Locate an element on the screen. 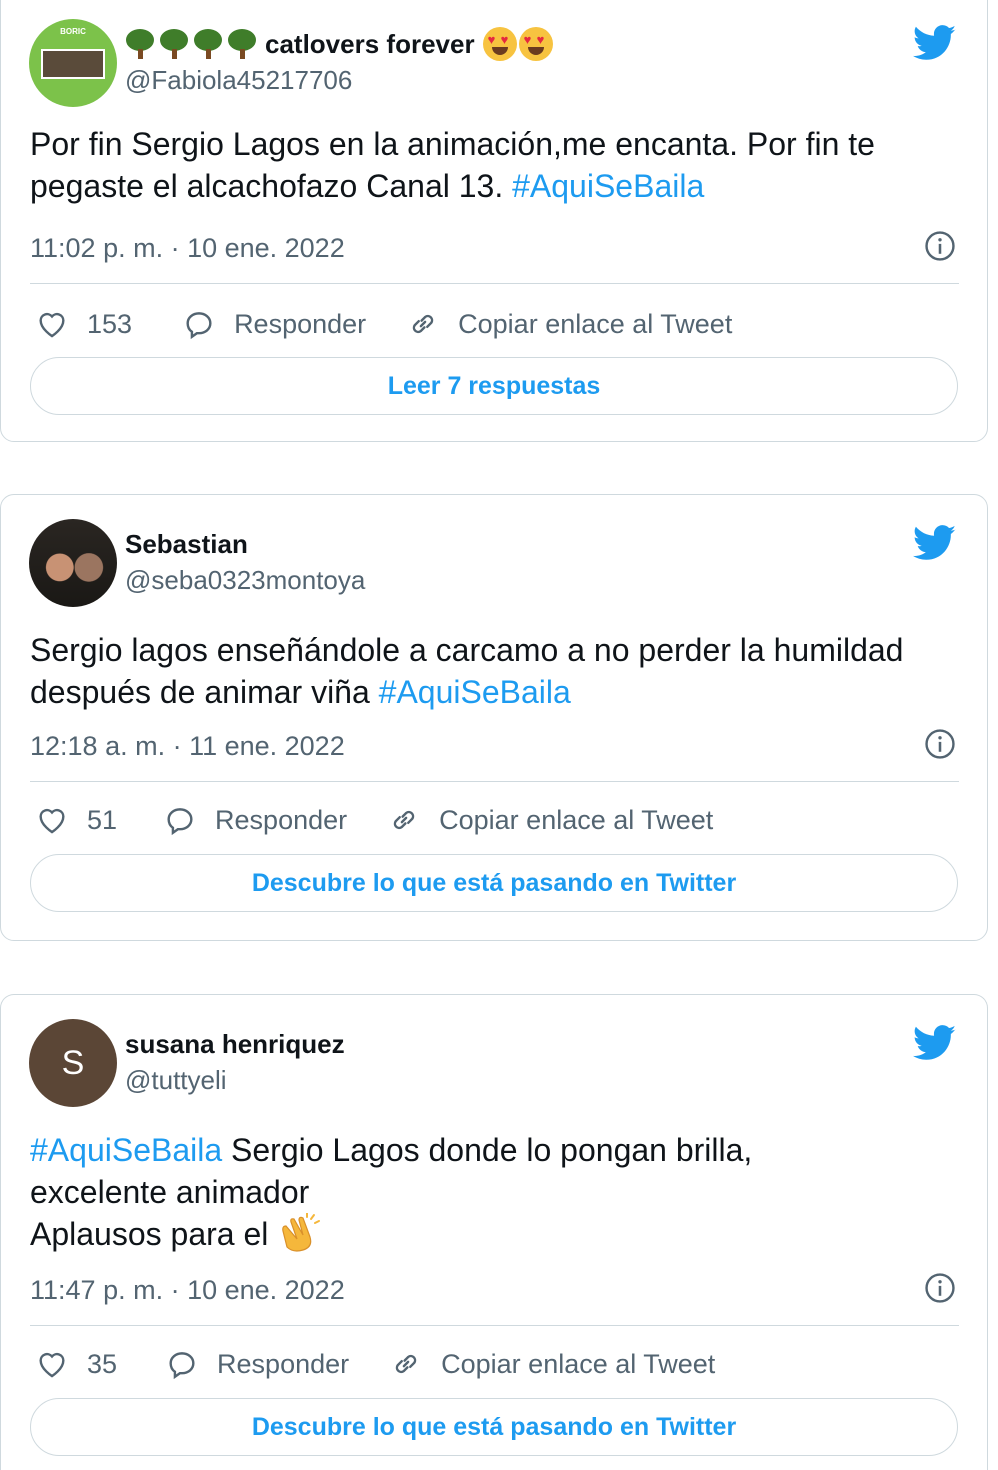 Image resolution: width=998 pixels, height=1470 pixels. heart-eyes-emoji-icon: ♥ ♥ ♥ ♥ is located at coordinates (517, 44).